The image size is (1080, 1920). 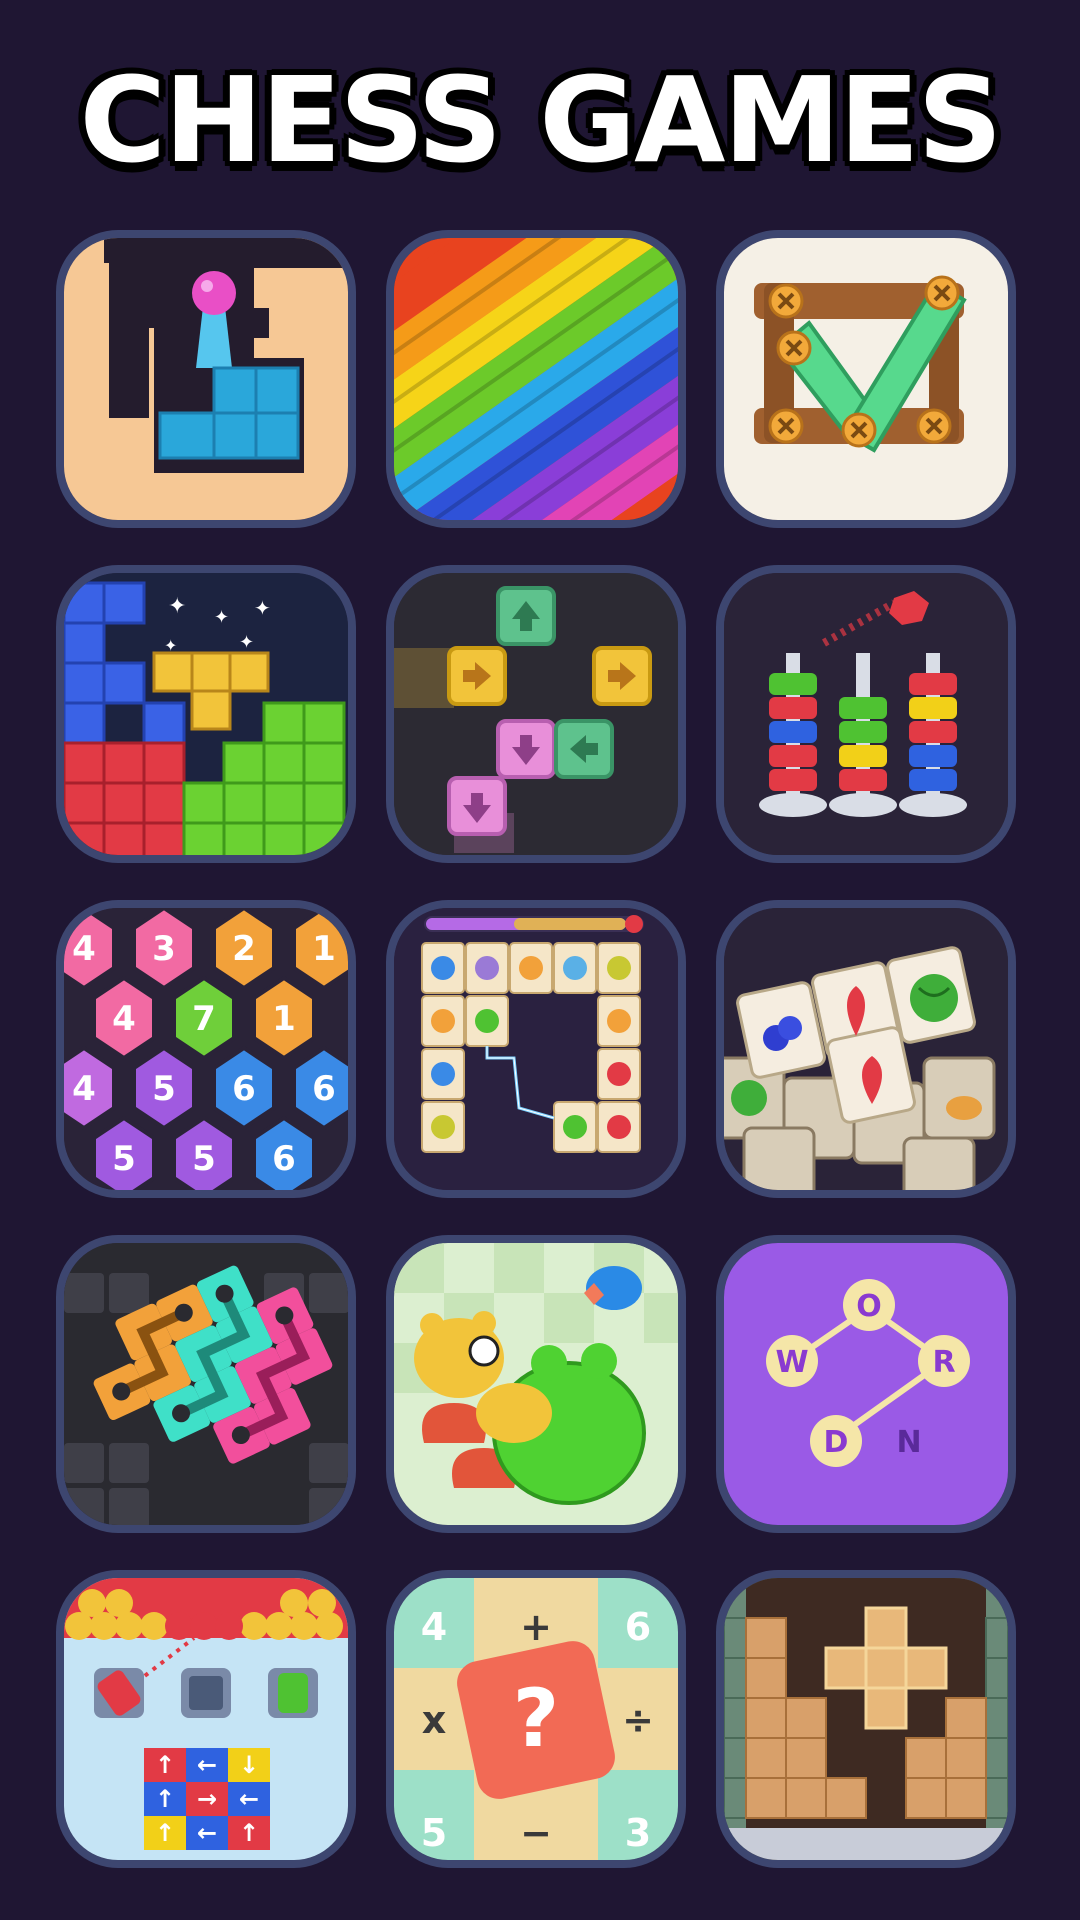 I want to click on game-tile-rainbow-jam, so click(x=536, y=379).